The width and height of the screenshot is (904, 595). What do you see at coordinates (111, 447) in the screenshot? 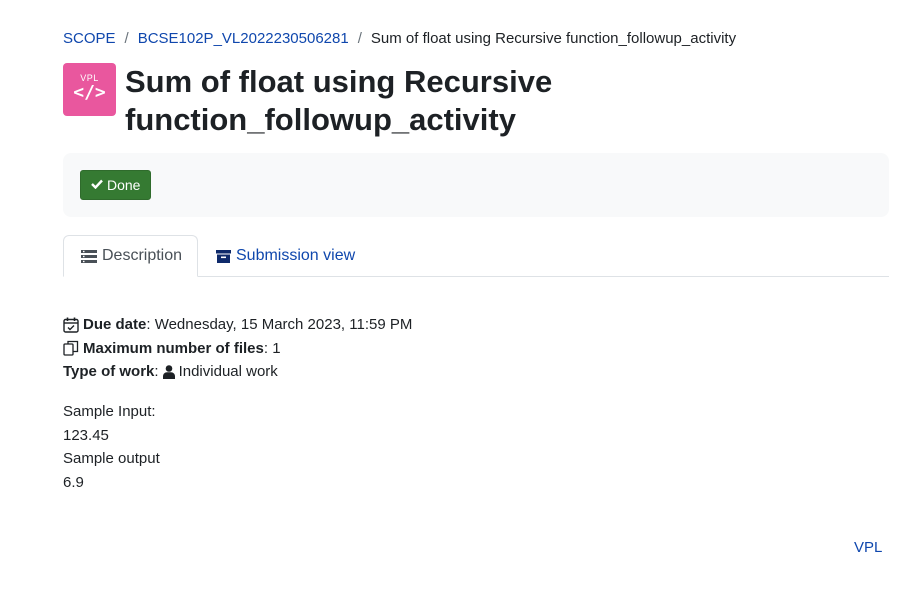
I see `activity-description: Sample Input: 123.45 Sample output 6.9` at bounding box center [111, 447].